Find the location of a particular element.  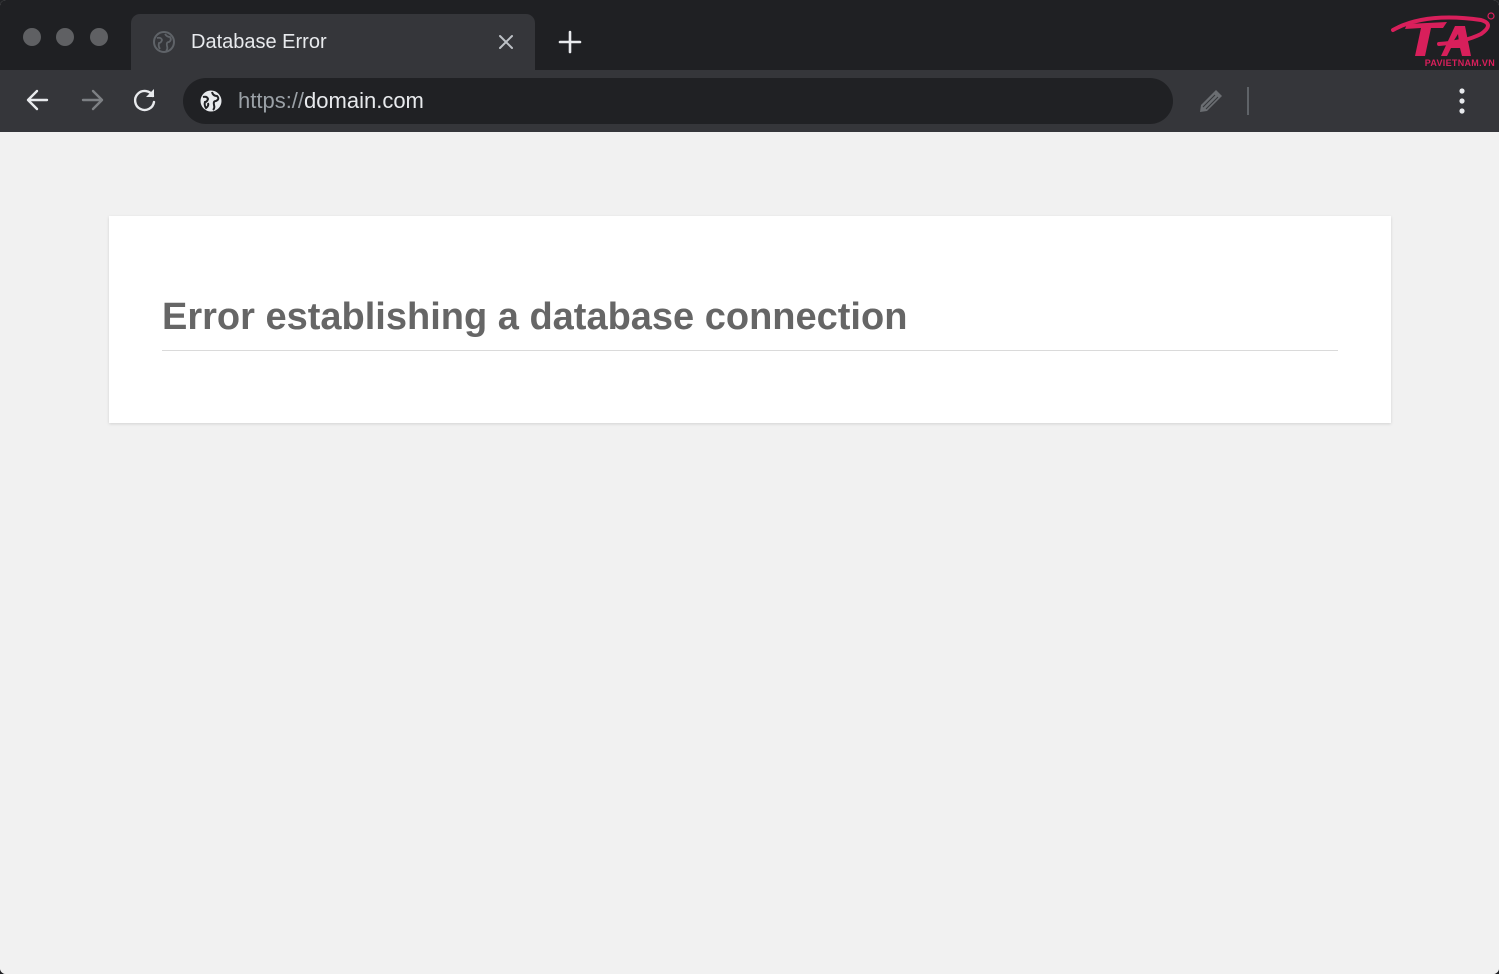

url-scheme: https:// is located at coordinates (271, 100).